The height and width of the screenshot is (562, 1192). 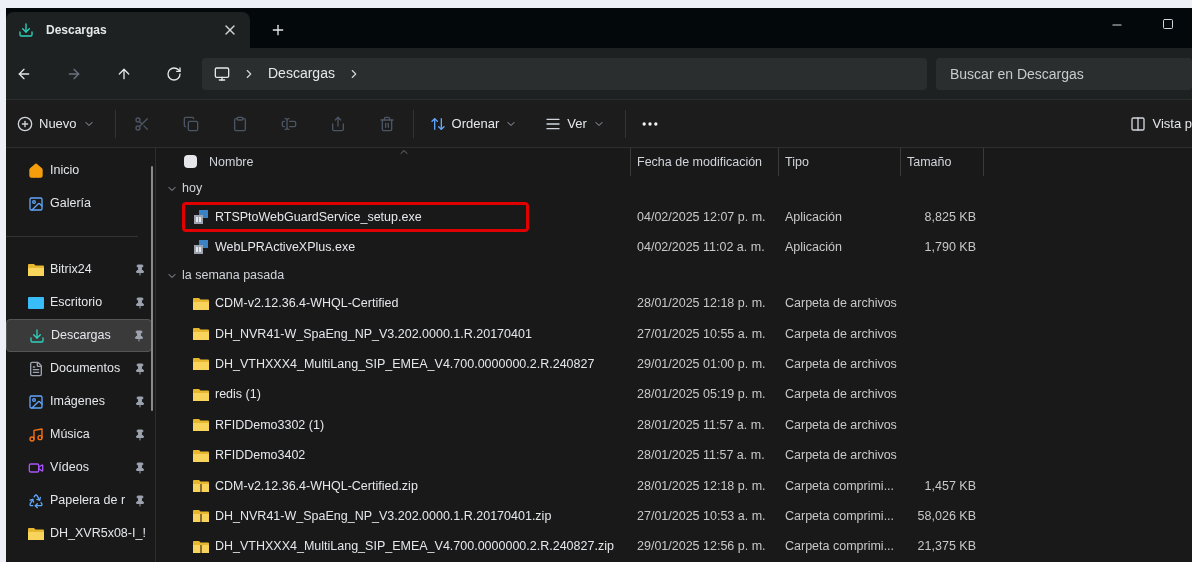 I want to click on file-name-cell: RFIDDemo3402, so click(x=248, y=455).